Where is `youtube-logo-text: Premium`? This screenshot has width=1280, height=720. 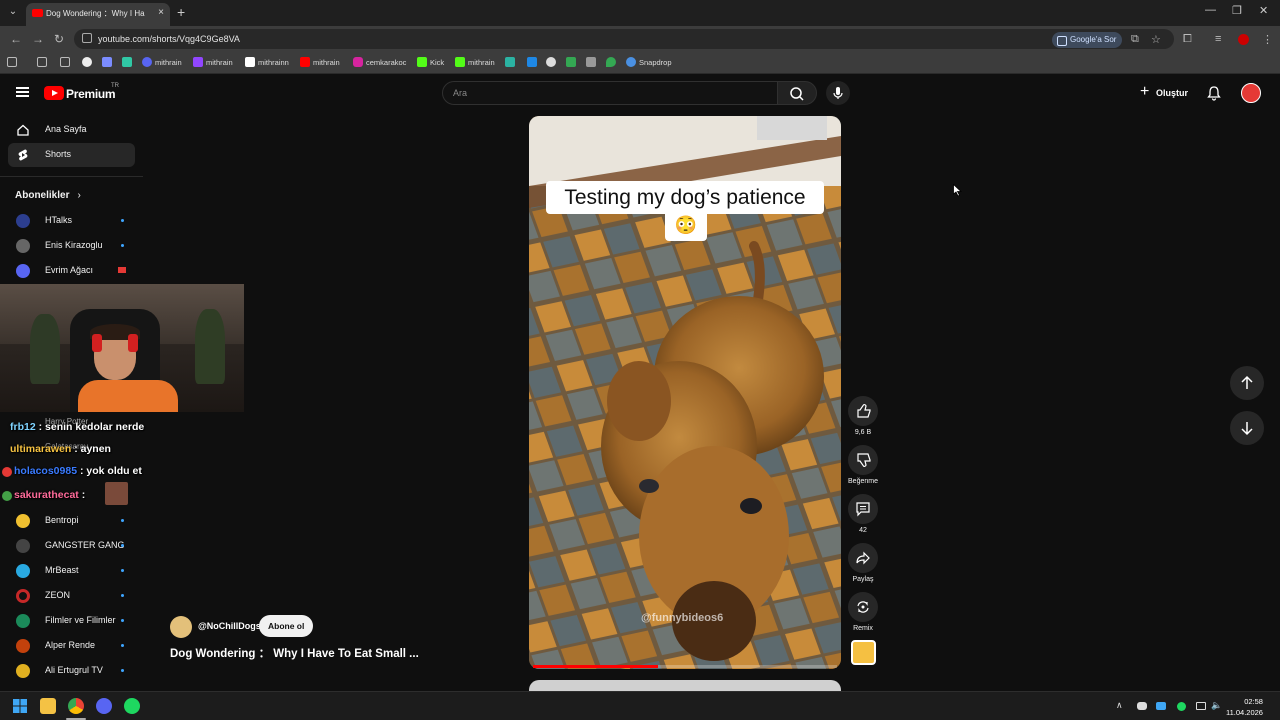
youtube-logo-text: Premium is located at coordinates (91, 94).